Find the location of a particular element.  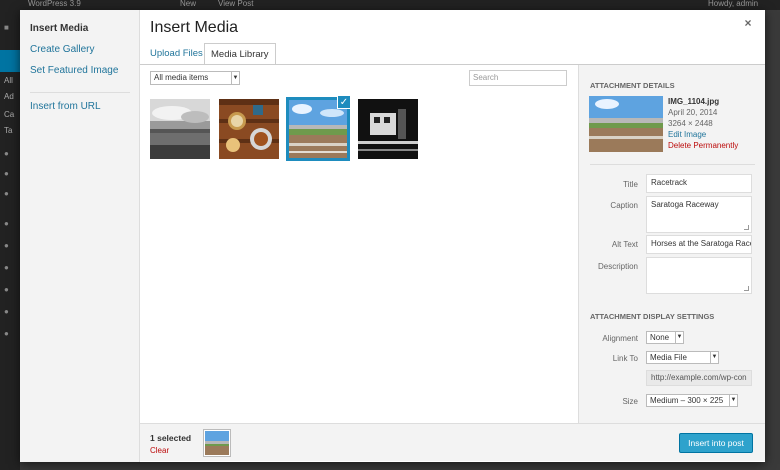

caption-value: Saratoga Raceway is located at coordinates (685, 204).